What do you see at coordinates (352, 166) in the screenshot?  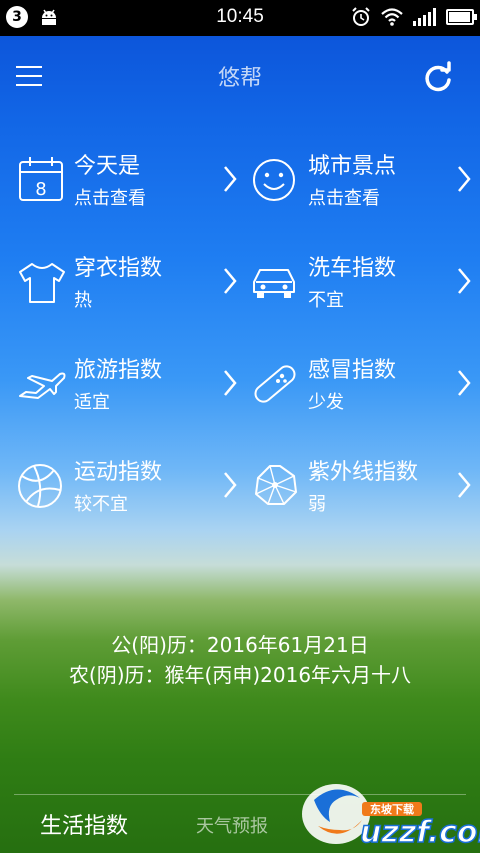 I see `item-name: 城市景点` at bounding box center [352, 166].